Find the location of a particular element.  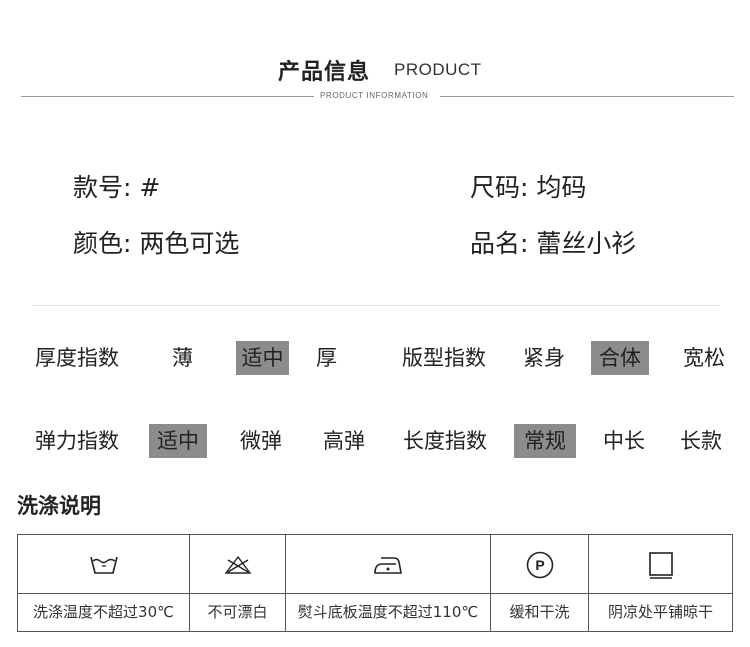

length-option-long: 长款 is located at coordinates (701, 441).